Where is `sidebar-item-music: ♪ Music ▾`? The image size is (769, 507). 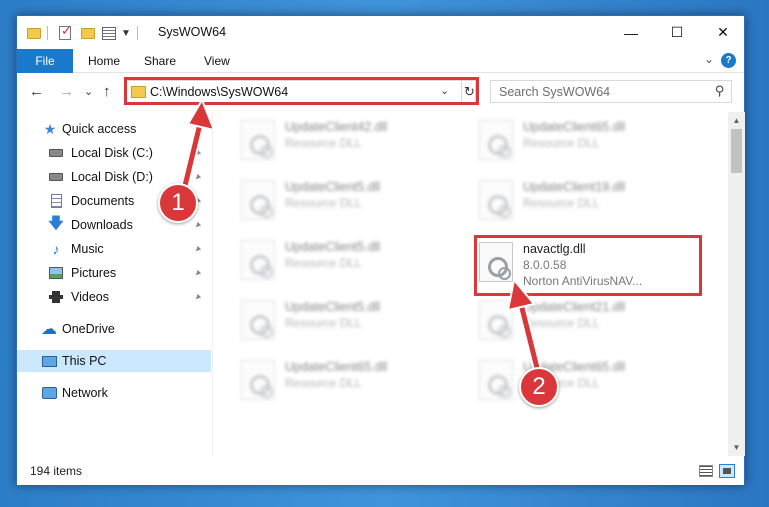
sidebar-item-music: ♪ Music ▾ is located at coordinates (114, 249).